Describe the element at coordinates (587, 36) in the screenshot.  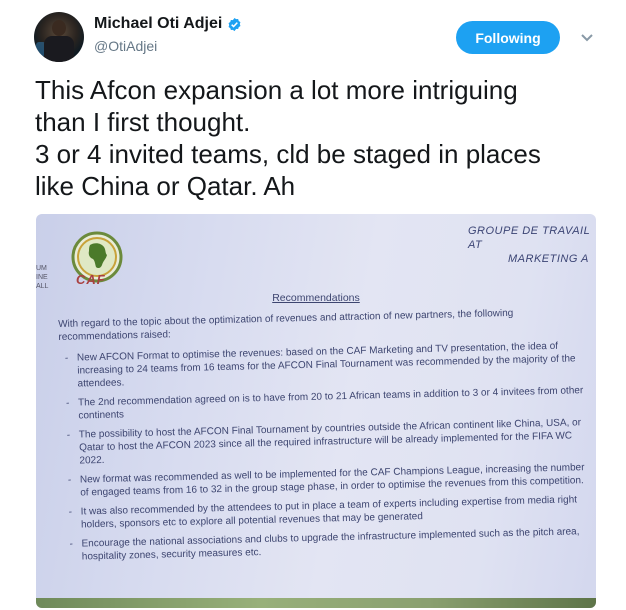
I see `chevron-down-icon` at that location.